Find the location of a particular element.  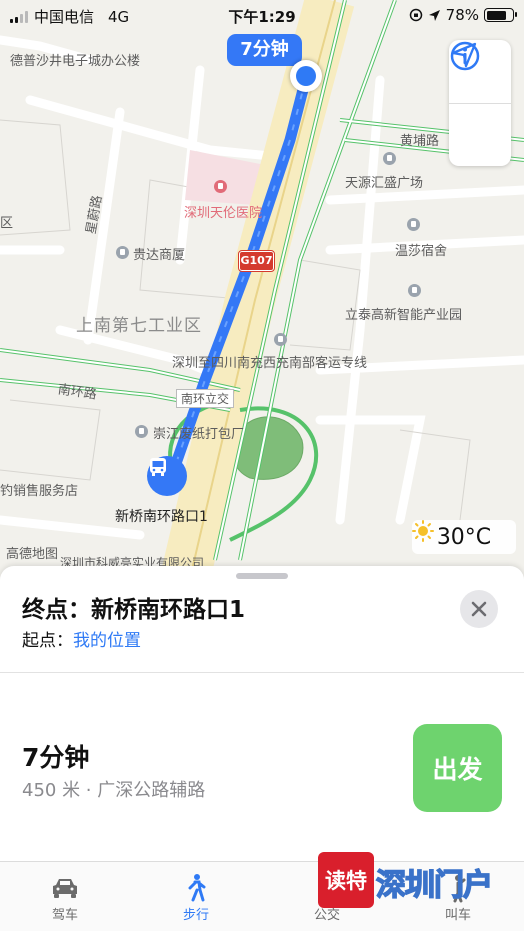

current-location-marker is located at coordinates (306, 76).